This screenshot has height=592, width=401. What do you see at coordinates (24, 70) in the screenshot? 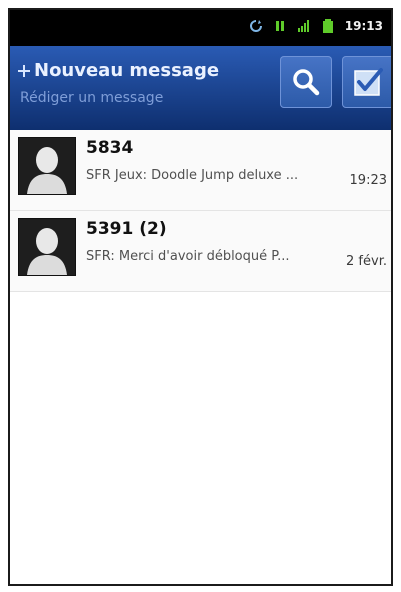
I see `plus-icon` at bounding box center [24, 70].